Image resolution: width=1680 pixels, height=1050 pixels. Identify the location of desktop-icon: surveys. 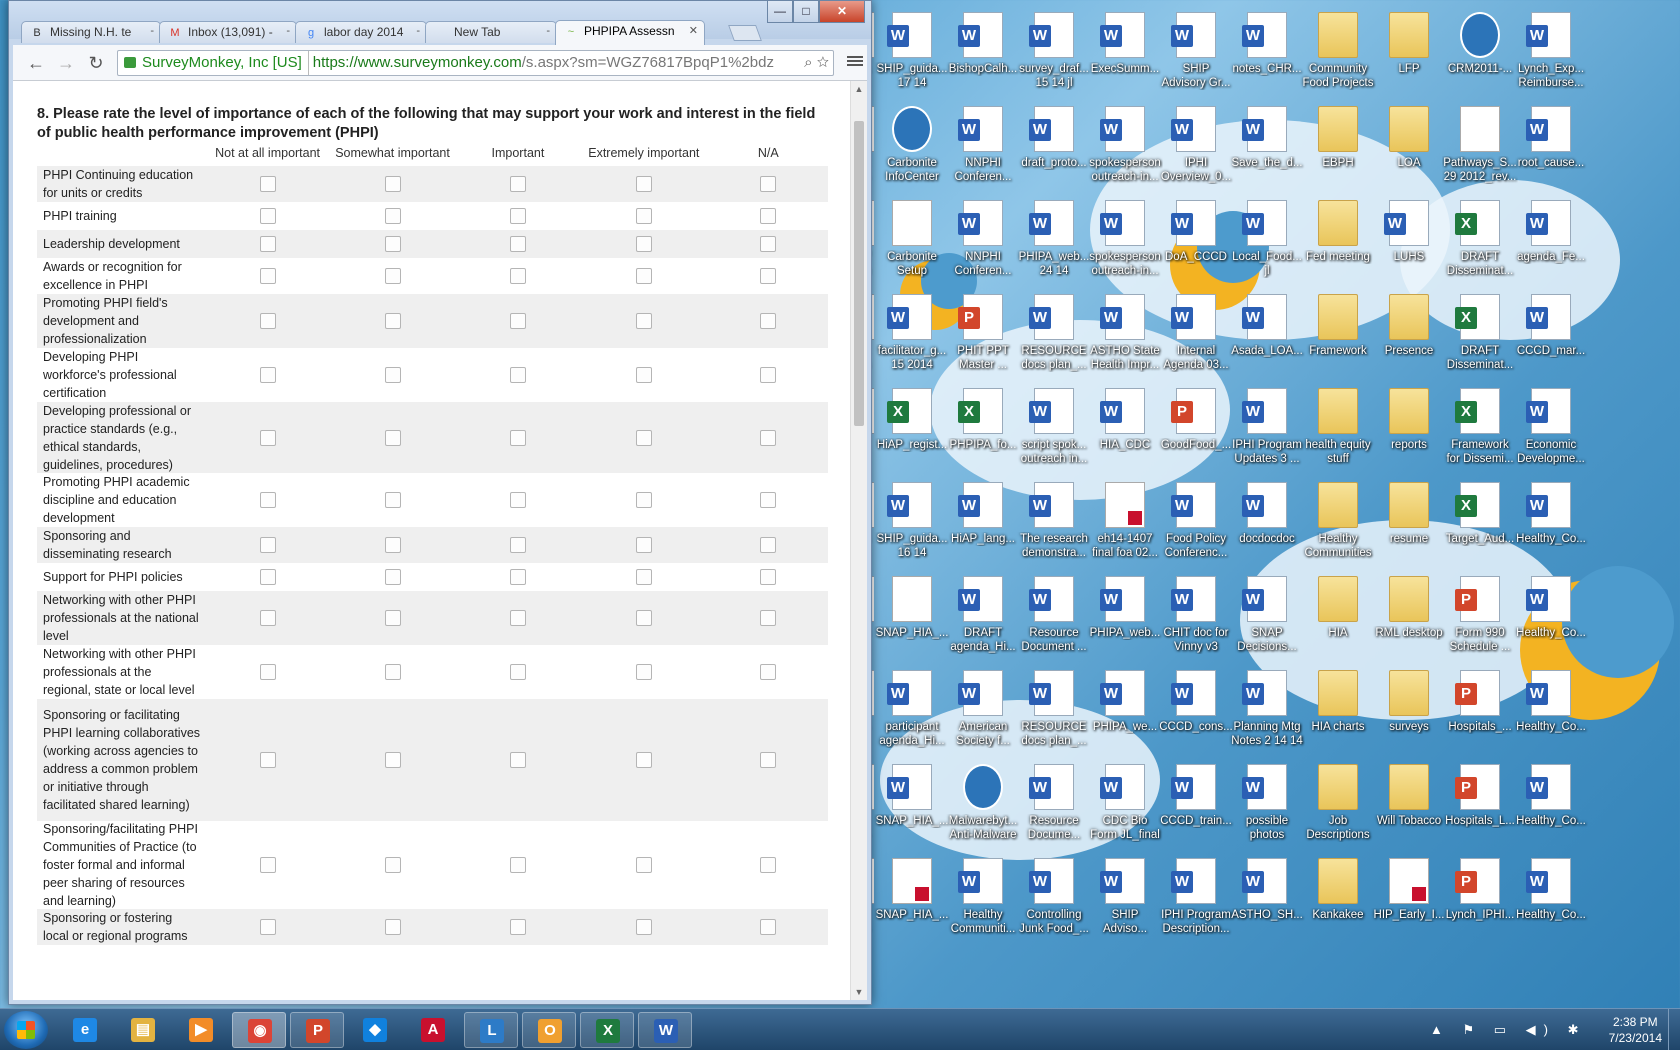
(1409, 710).